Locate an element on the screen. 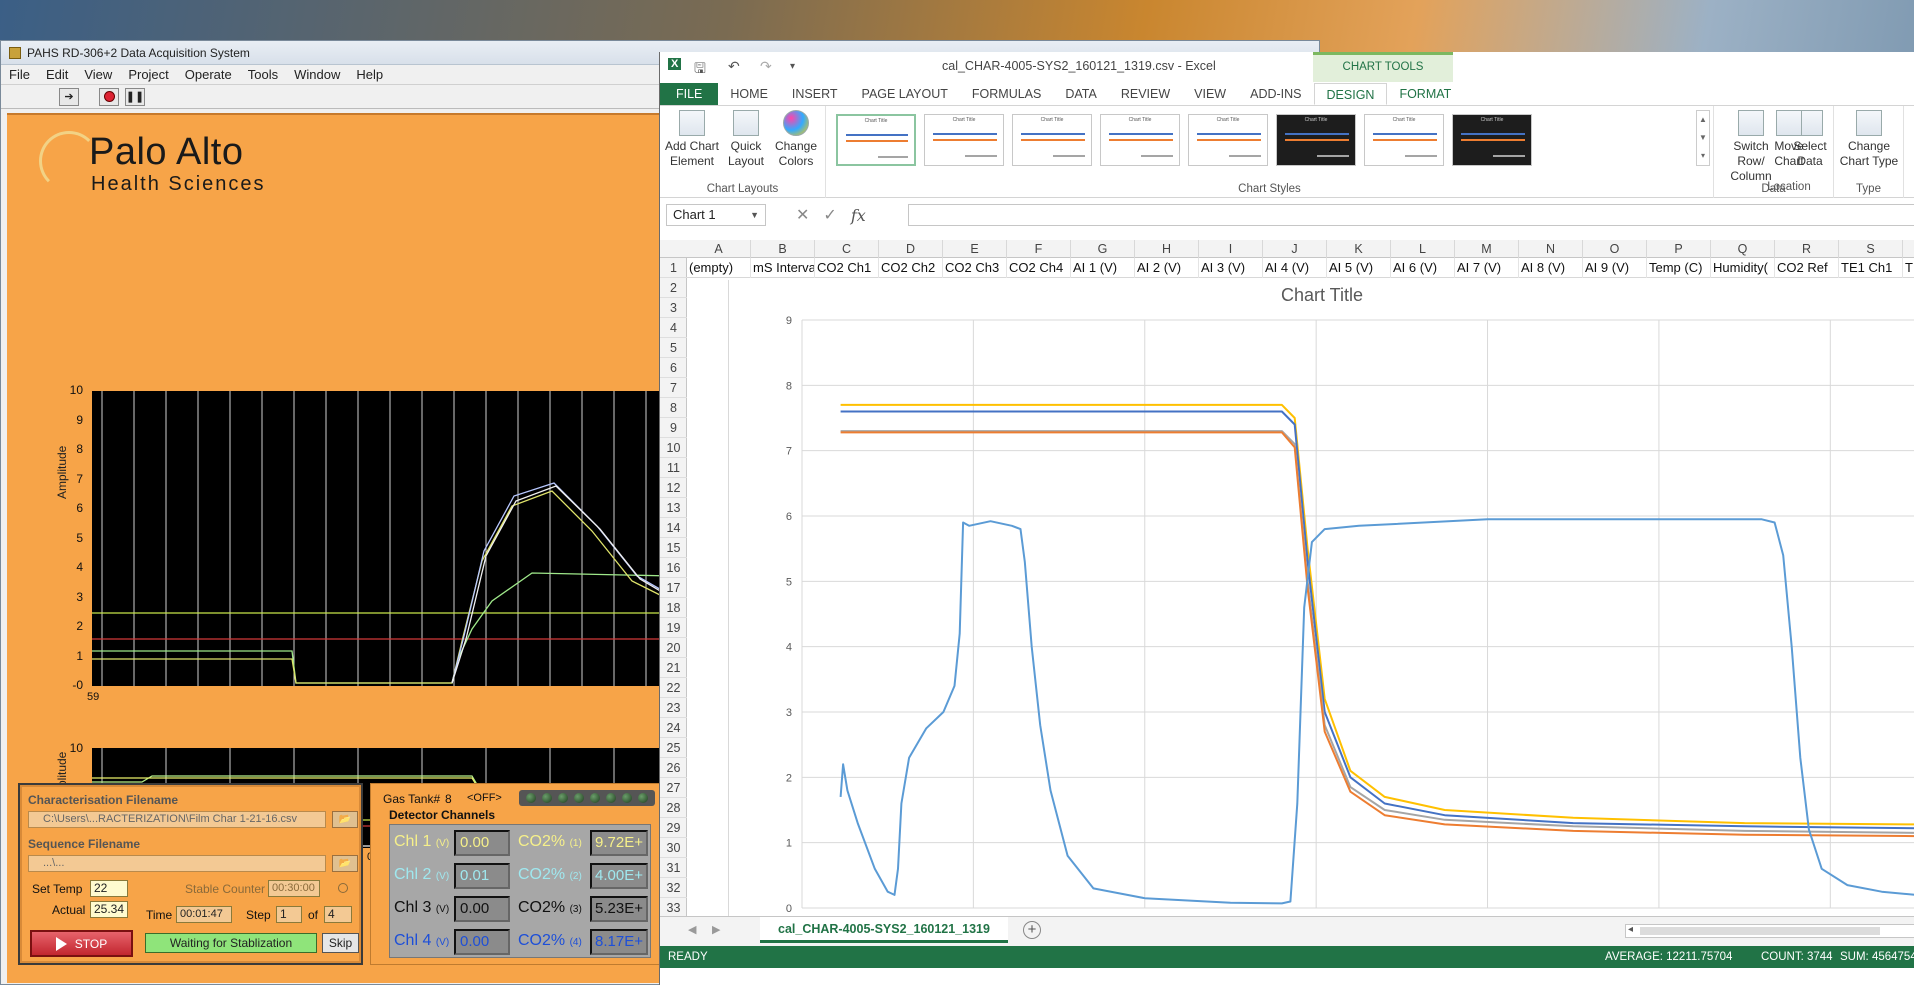 The height and width of the screenshot is (985, 1914). tab-insert: INSERT is located at coordinates (815, 94).